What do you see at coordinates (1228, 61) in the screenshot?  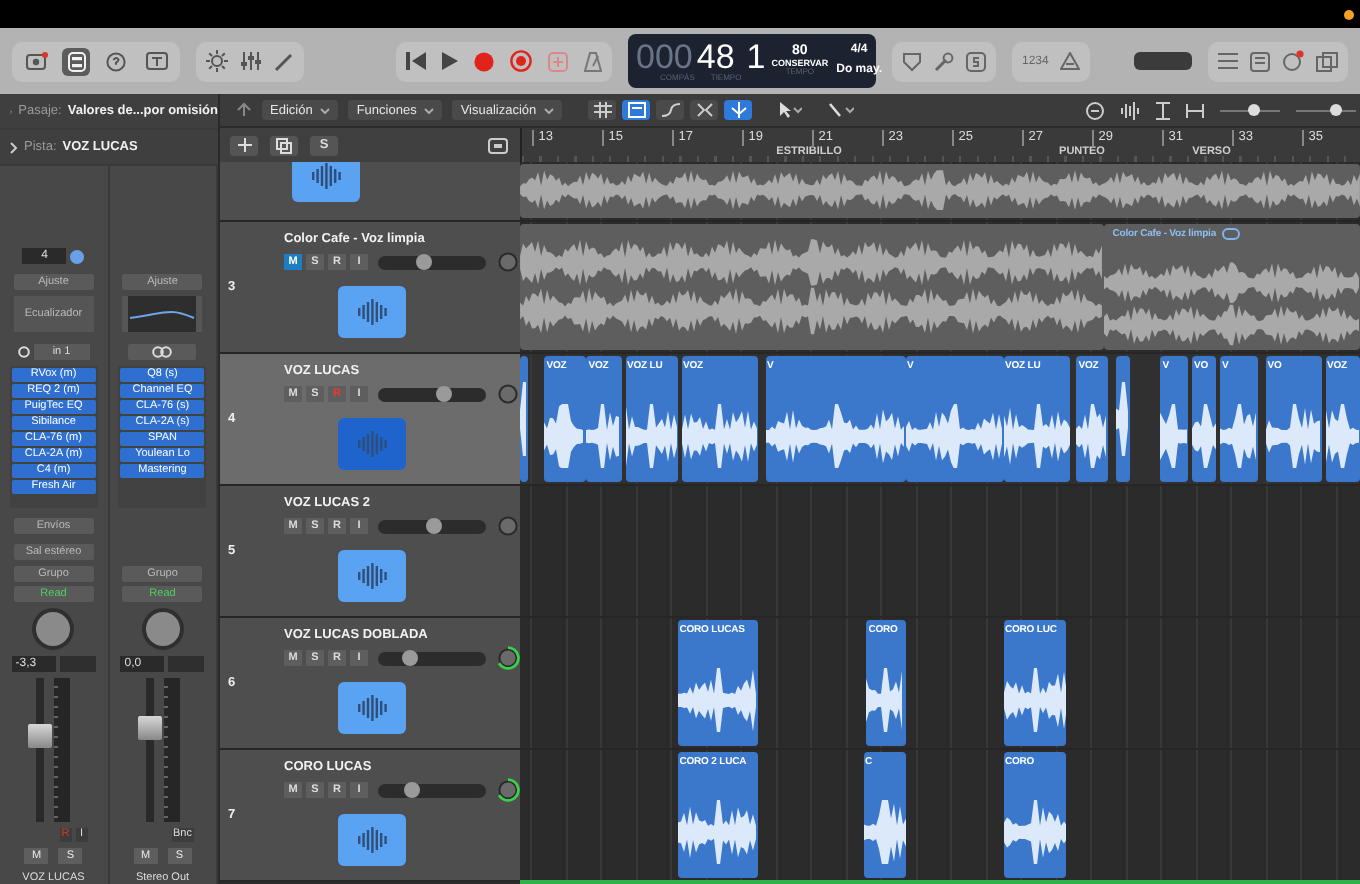 I see `list-icon` at bounding box center [1228, 61].